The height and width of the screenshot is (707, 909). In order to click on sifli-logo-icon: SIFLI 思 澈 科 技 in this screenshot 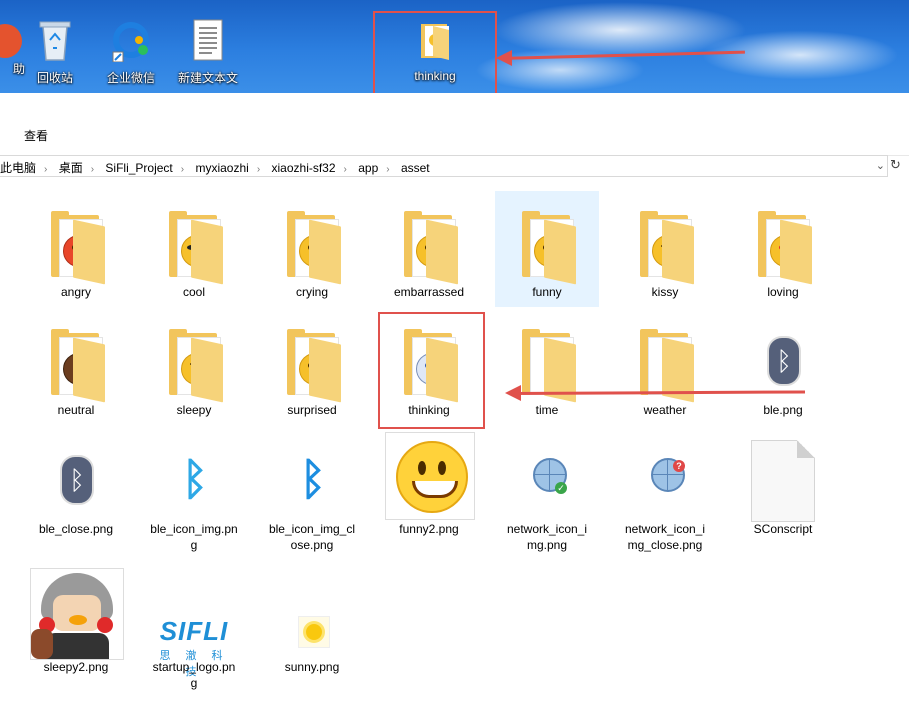, I will do `click(194, 647)`.